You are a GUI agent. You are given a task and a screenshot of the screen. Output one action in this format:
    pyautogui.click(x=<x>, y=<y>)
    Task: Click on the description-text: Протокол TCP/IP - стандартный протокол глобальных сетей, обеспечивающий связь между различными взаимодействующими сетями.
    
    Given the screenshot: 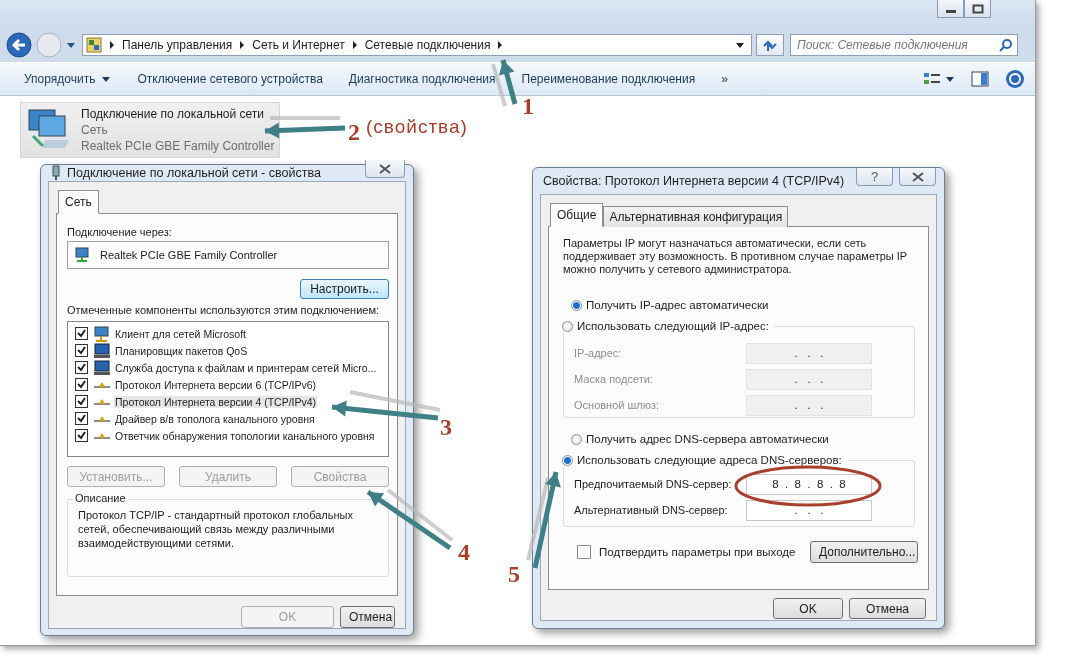 What is the action you would take?
    pyautogui.click(x=216, y=529)
    